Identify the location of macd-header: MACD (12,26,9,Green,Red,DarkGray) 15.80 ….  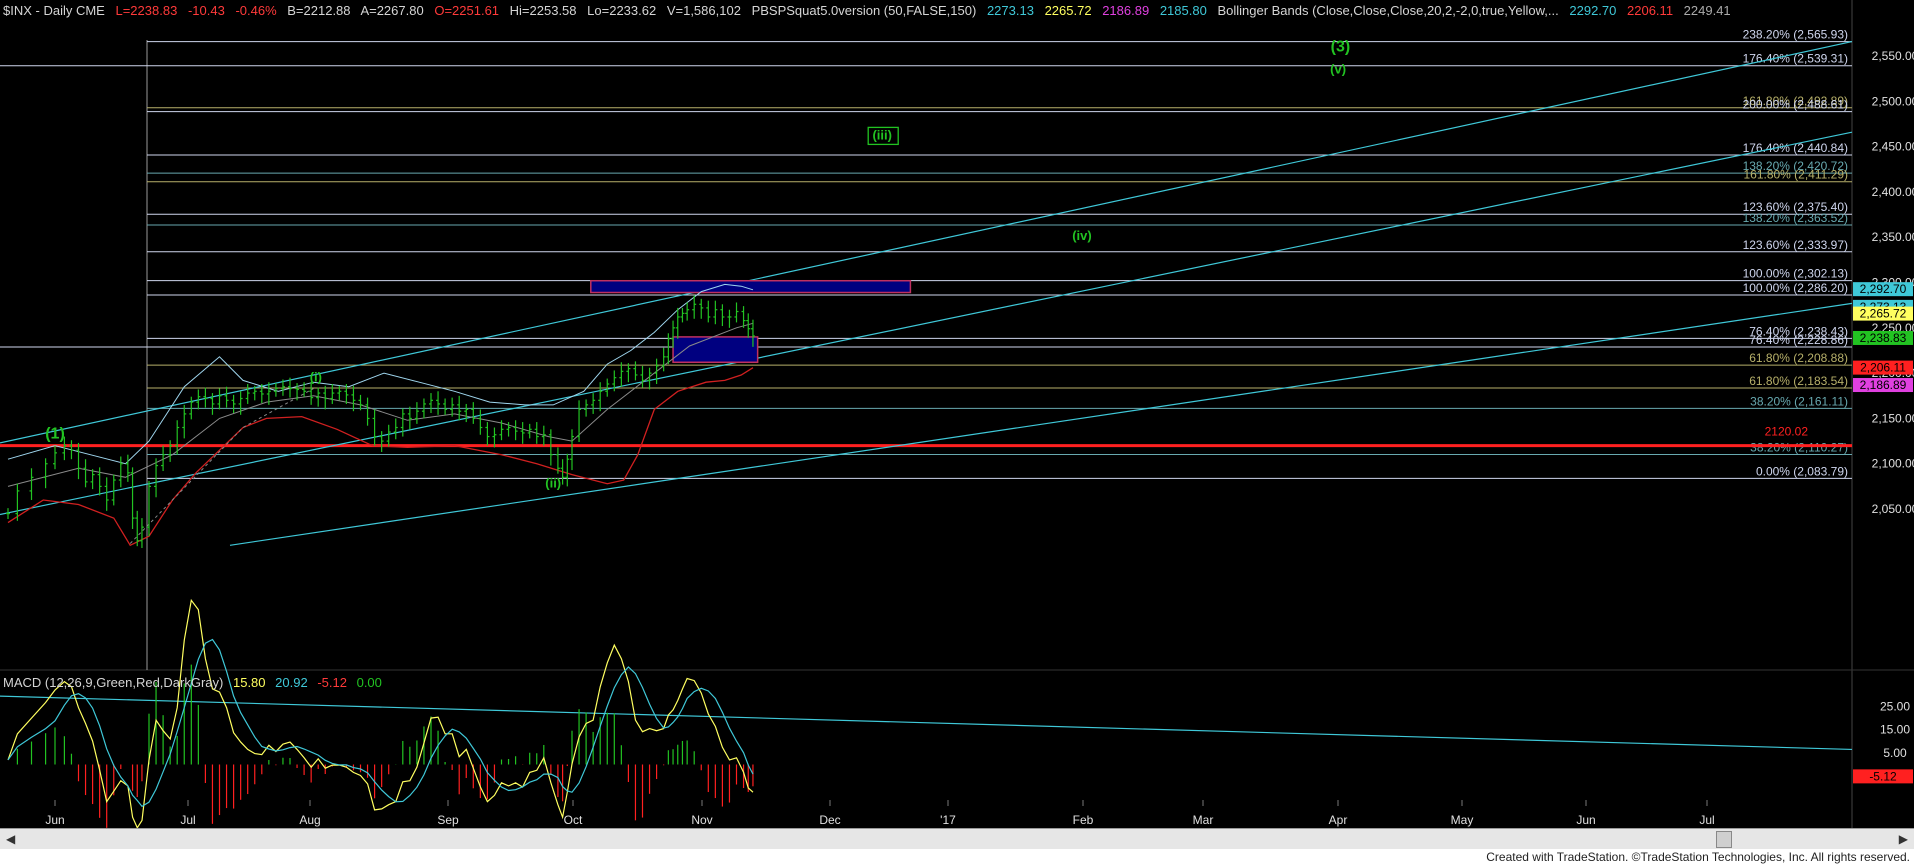
(195, 682).